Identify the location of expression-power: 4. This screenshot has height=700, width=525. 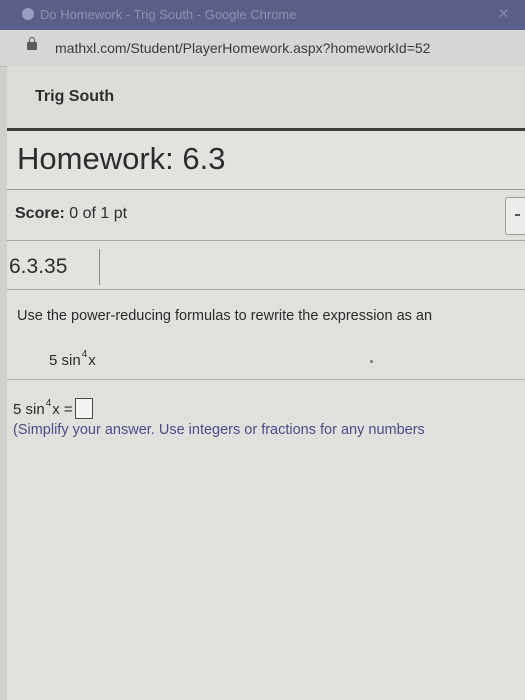
(84, 354).